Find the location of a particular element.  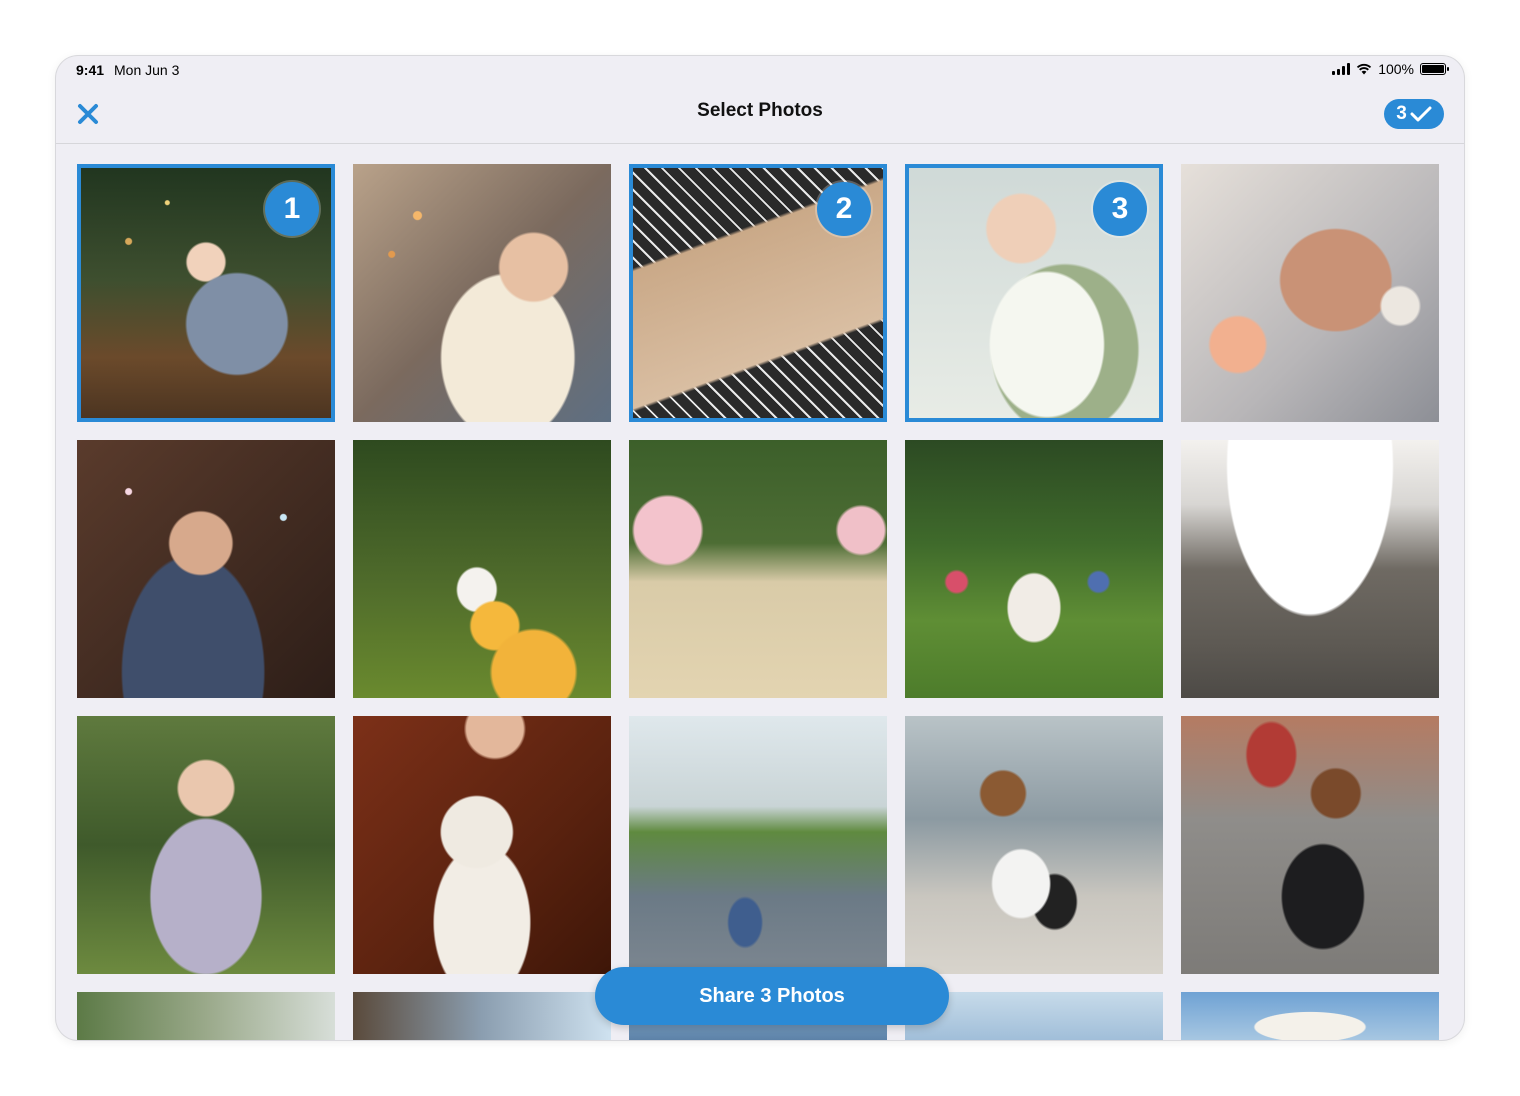

photo-tile: 1 is located at coordinates (206, 293).